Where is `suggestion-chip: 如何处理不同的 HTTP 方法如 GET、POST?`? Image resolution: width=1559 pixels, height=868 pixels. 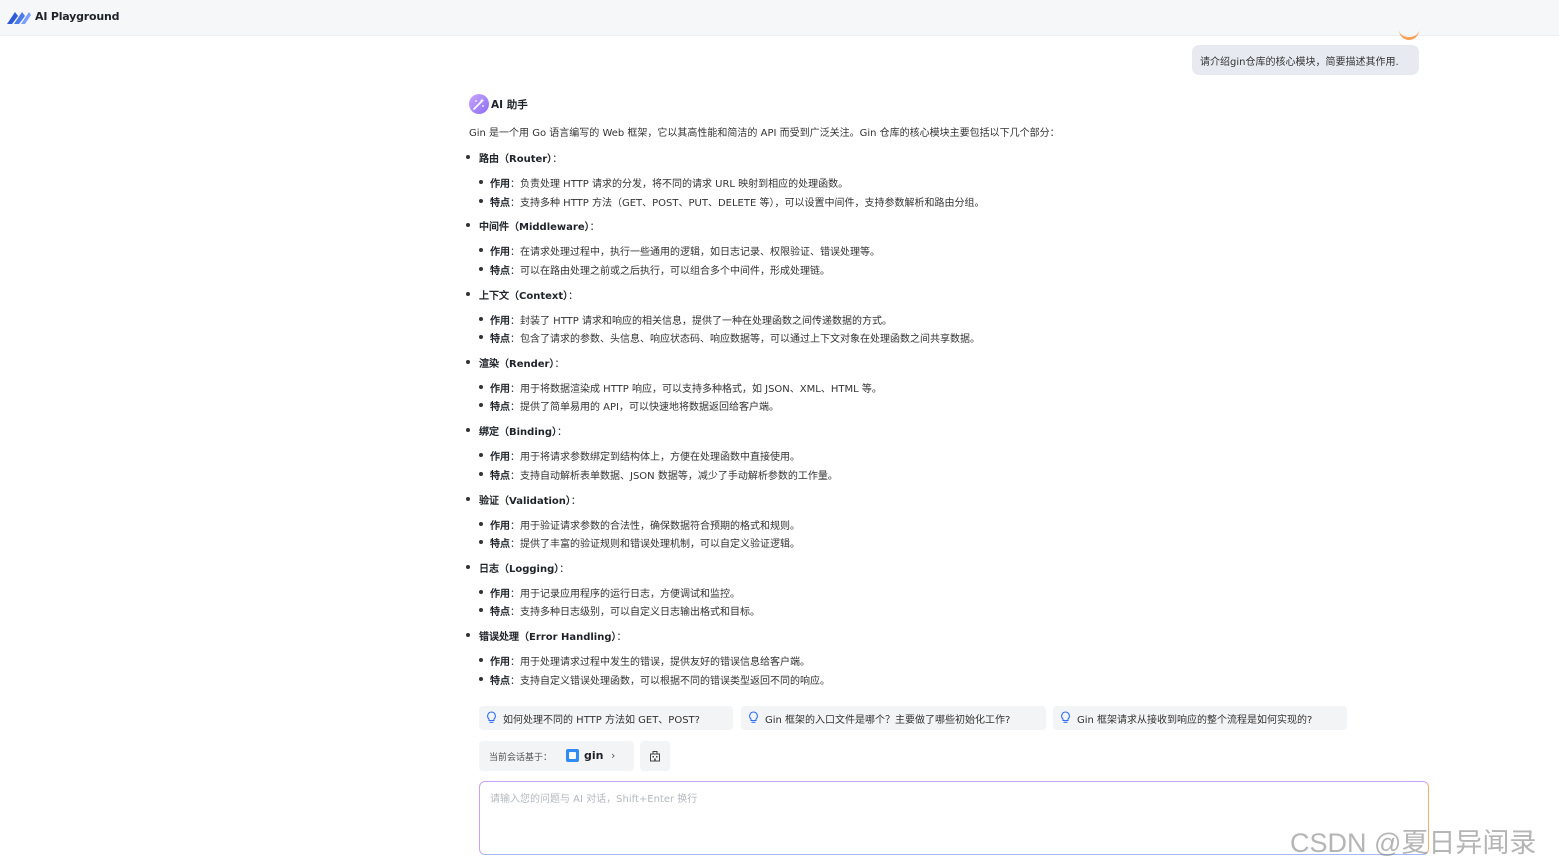
suggestion-chip: 如何处理不同的 HTTP 方法如 GET、POST? is located at coordinates (606, 718).